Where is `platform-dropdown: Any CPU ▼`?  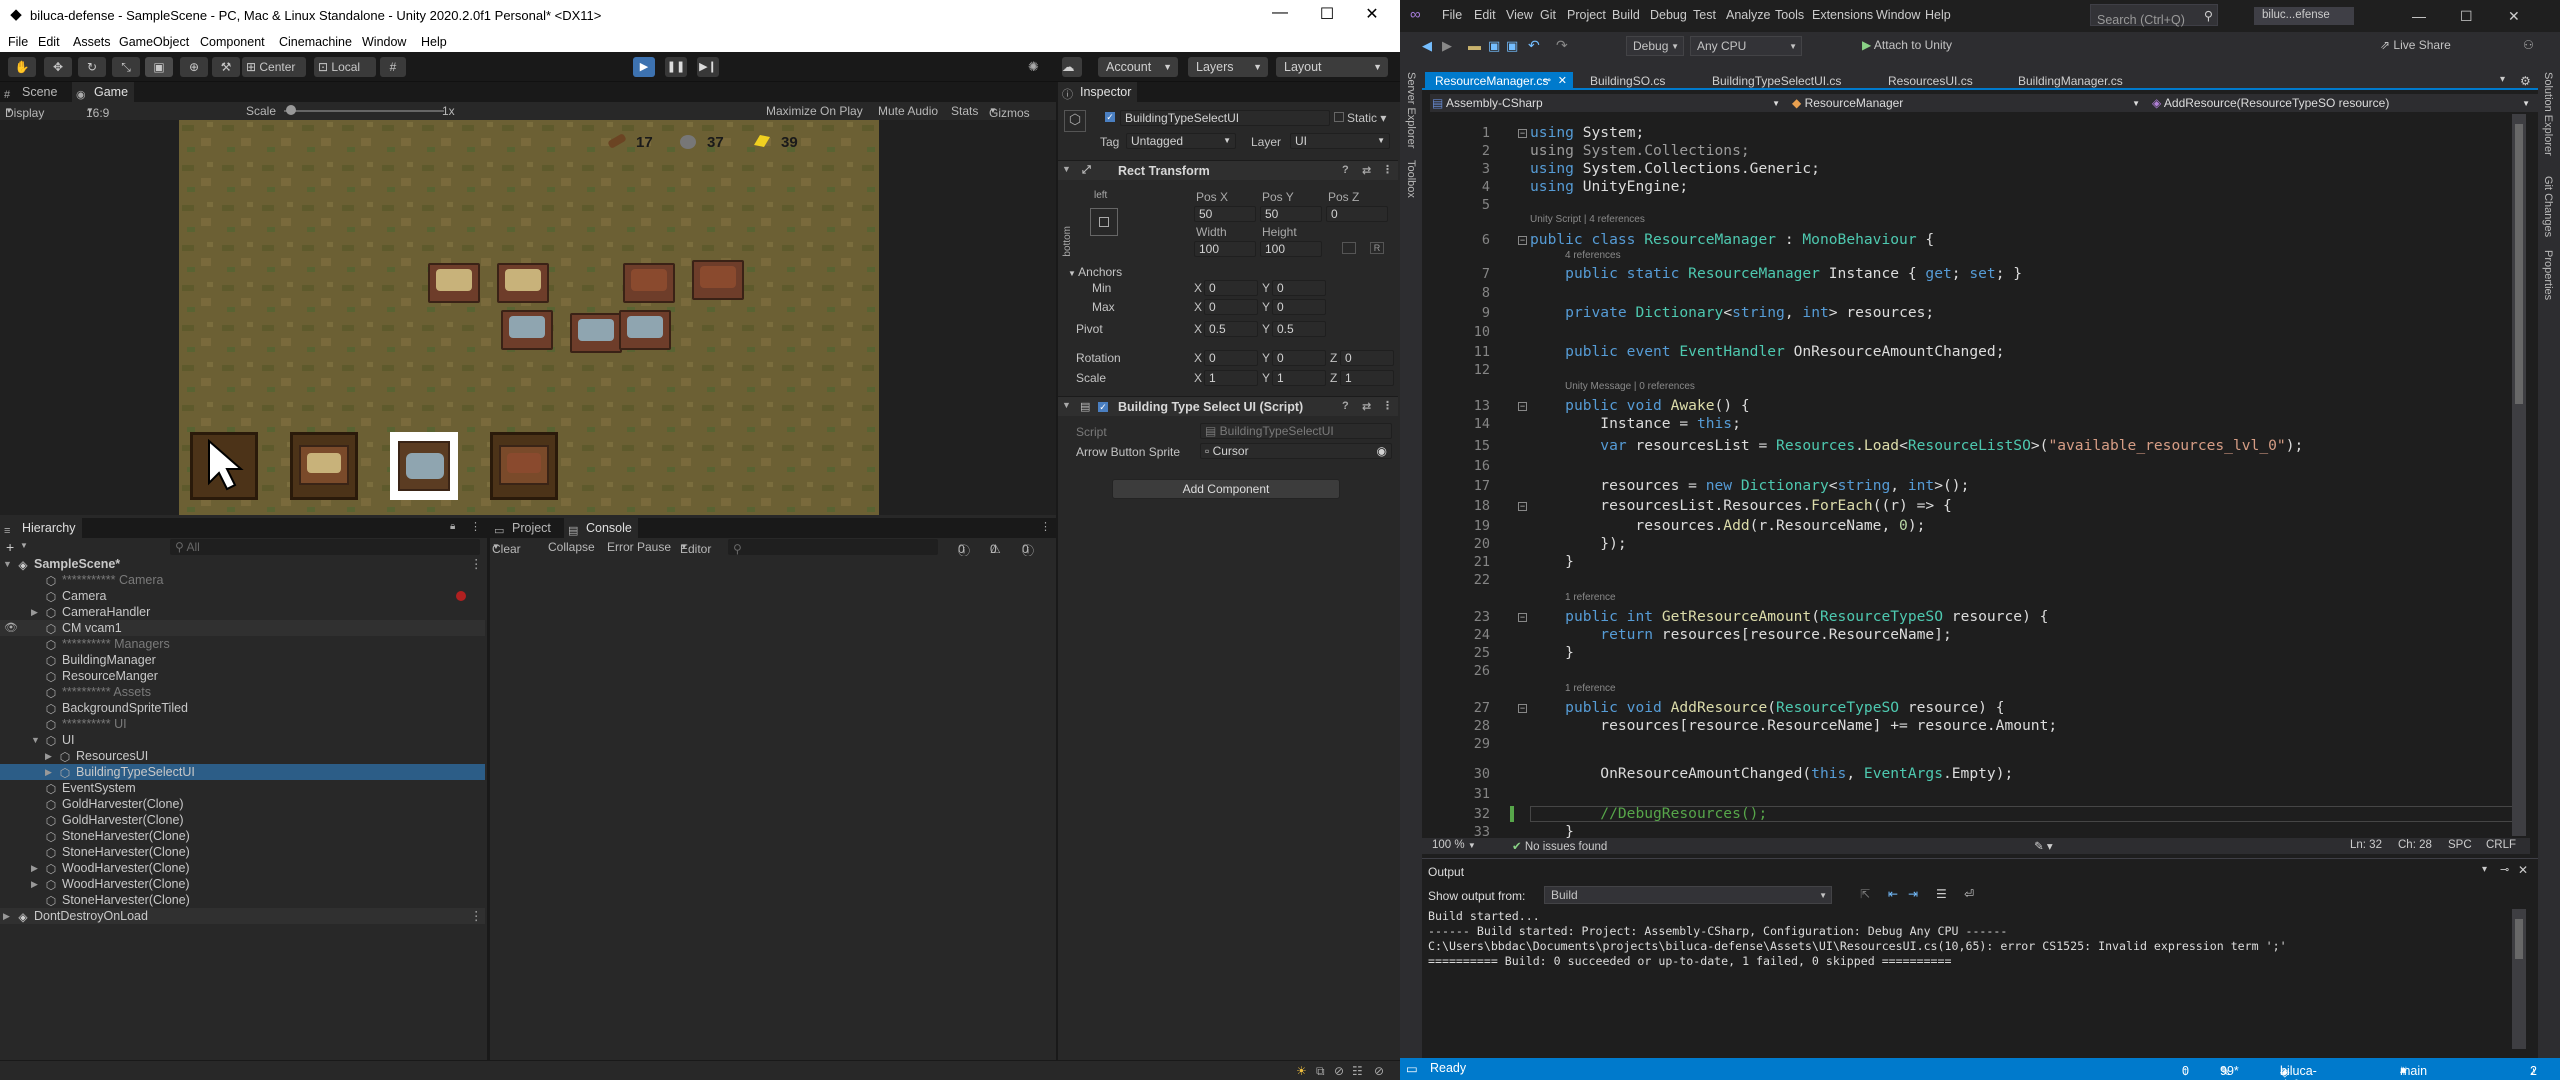 platform-dropdown: Any CPU ▼ is located at coordinates (1746, 46).